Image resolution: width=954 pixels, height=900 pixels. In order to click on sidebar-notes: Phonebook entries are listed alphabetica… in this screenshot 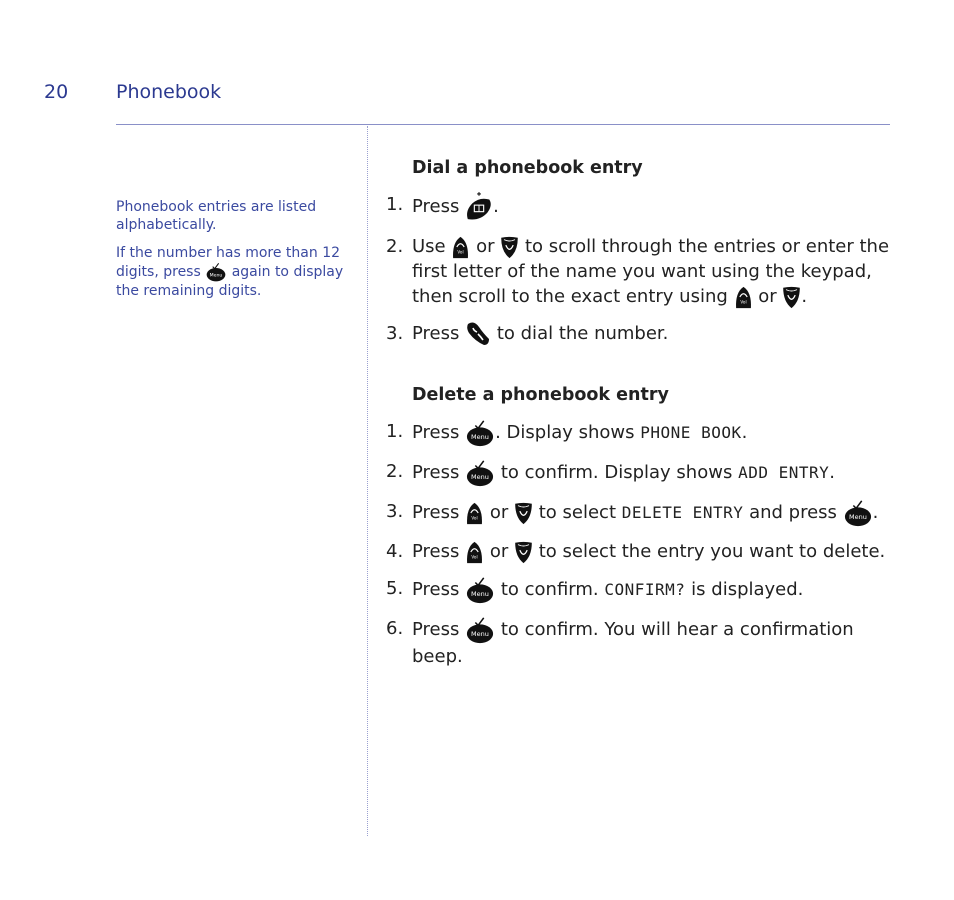, I will do `click(230, 254)`.